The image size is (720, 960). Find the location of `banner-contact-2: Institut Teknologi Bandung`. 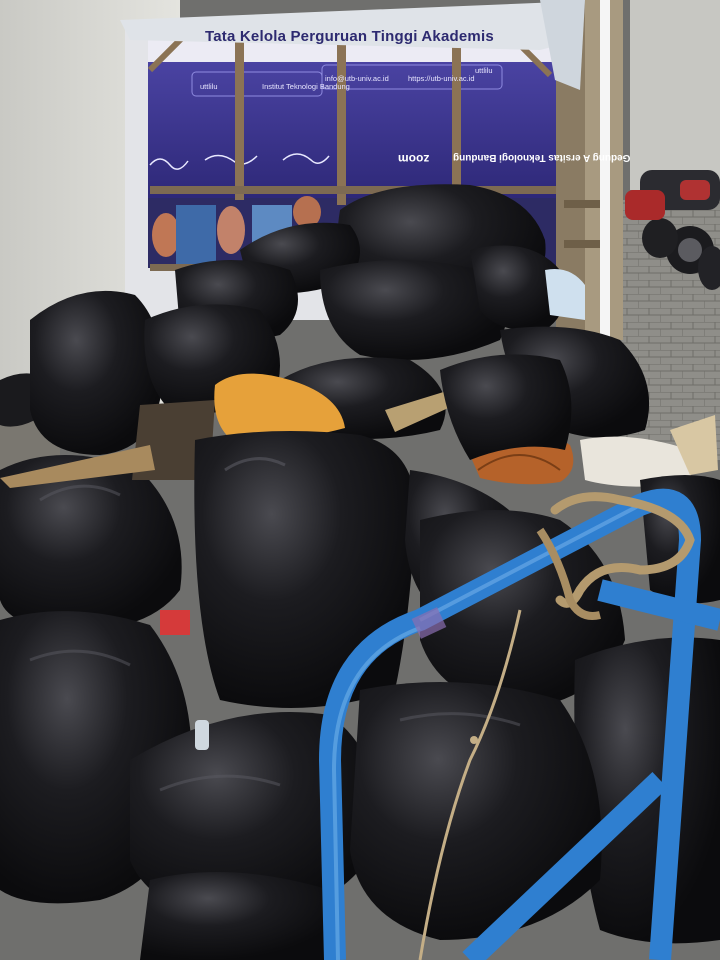

banner-contact-2: Institut Teknologi Bandung is located at coordinates (306, 86).